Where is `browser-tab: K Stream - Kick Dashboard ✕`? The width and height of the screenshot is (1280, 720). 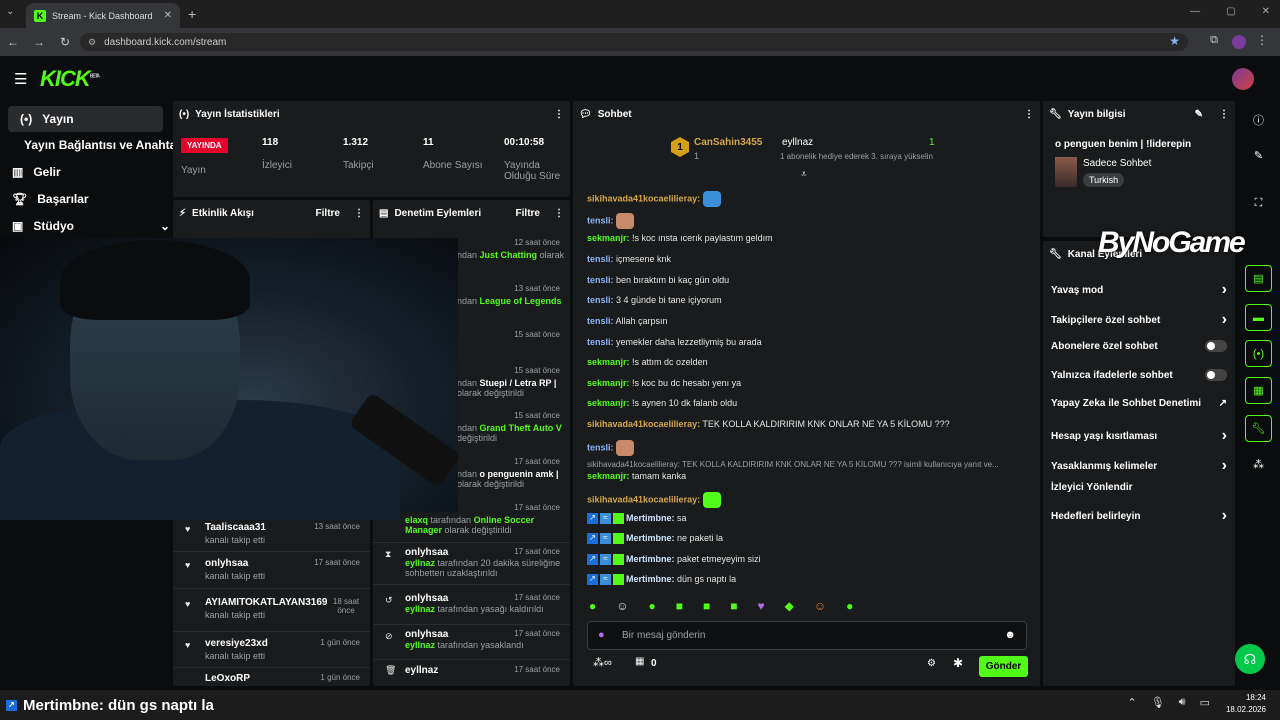
browser-tab: K Stream - Kick Dashboard ✕ is located at coordinates (103, 15).